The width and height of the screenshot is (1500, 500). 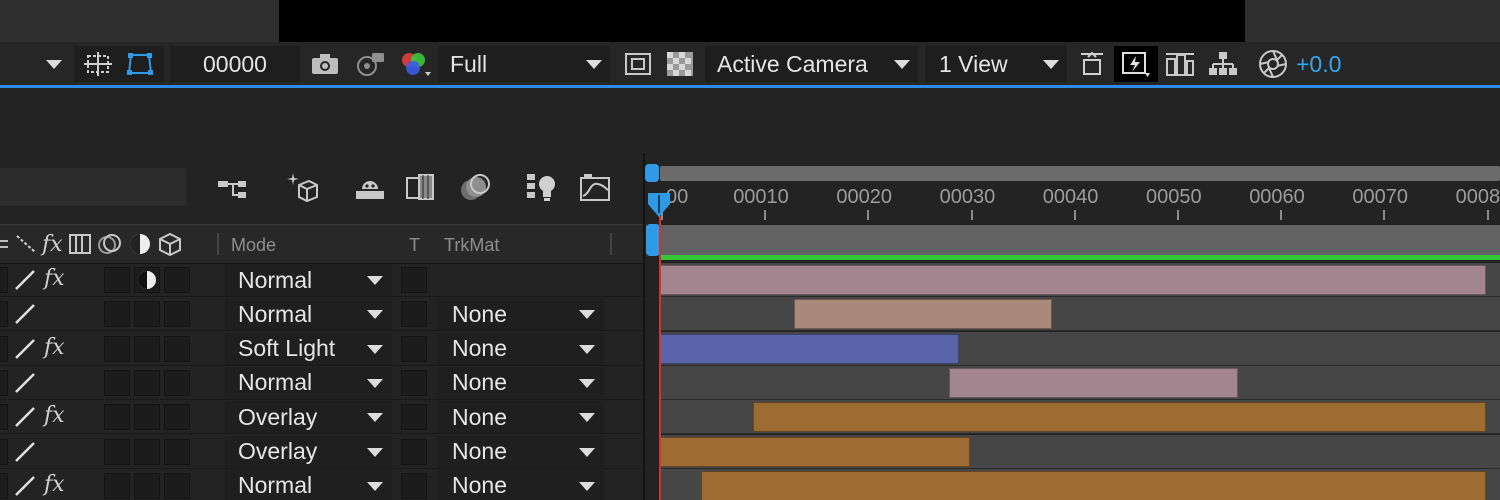 I want to click on layer-row: fx Normal None, so click(x=321, y=484).